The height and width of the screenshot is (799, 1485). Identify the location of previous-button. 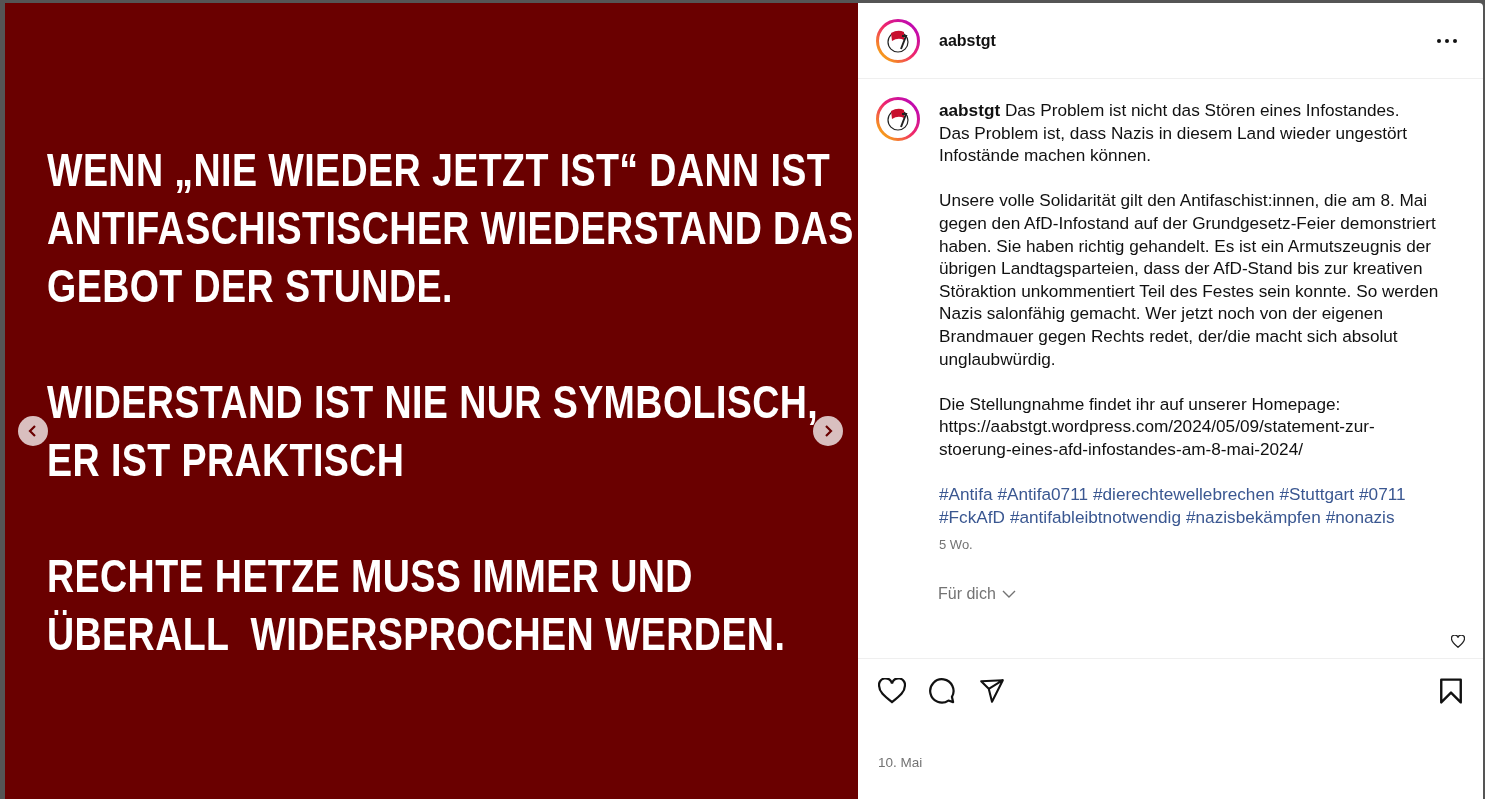
(33, 431).